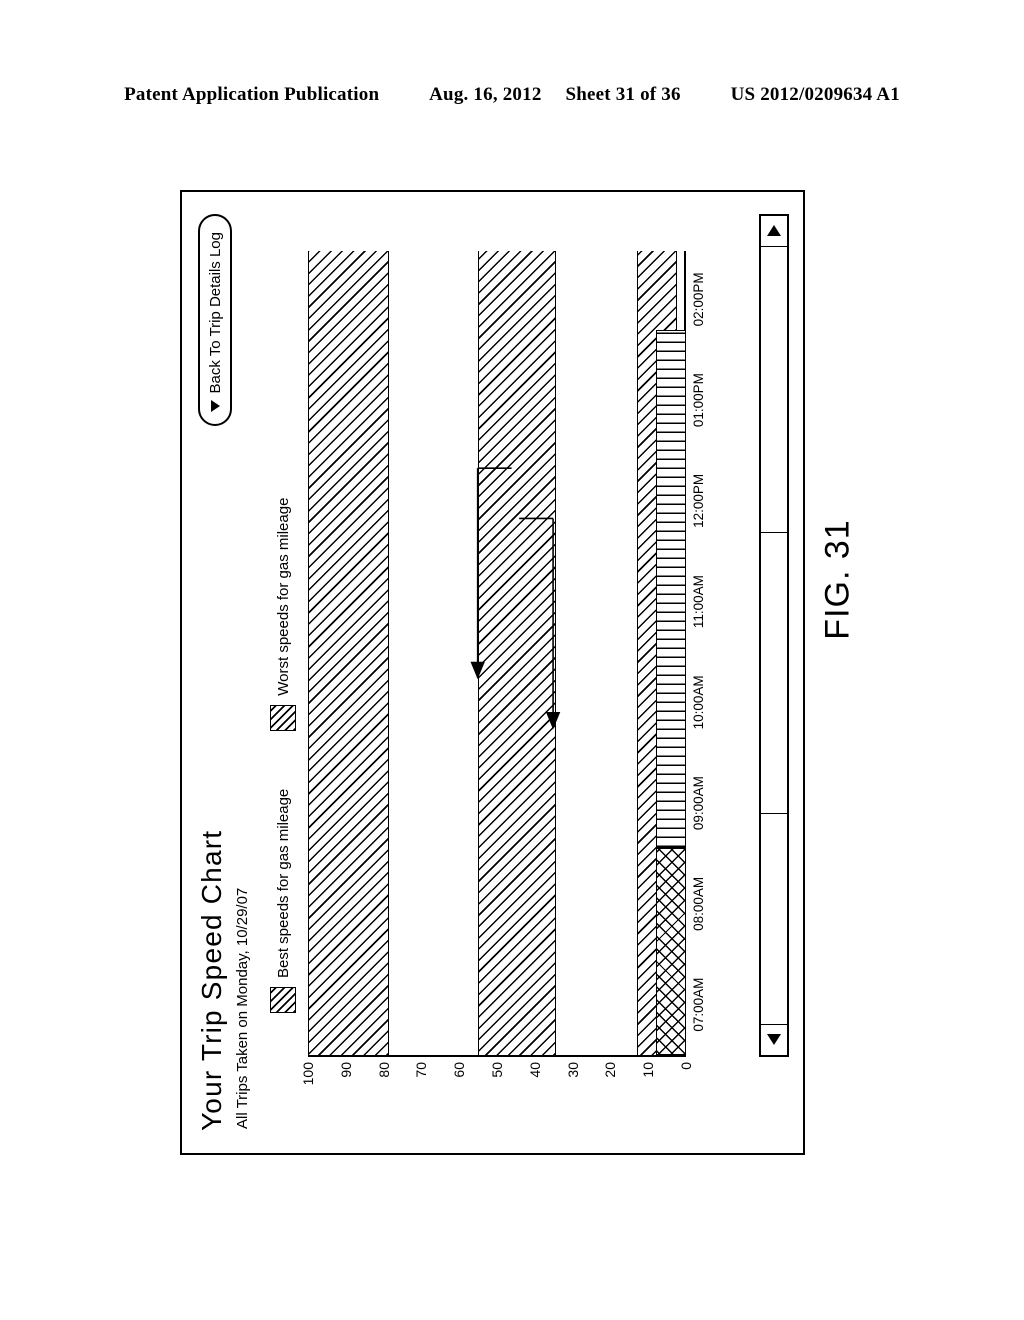 This screenshot has width=1024, height=1320. I want to click on y-tick-60: 60, so click(459, 1070).